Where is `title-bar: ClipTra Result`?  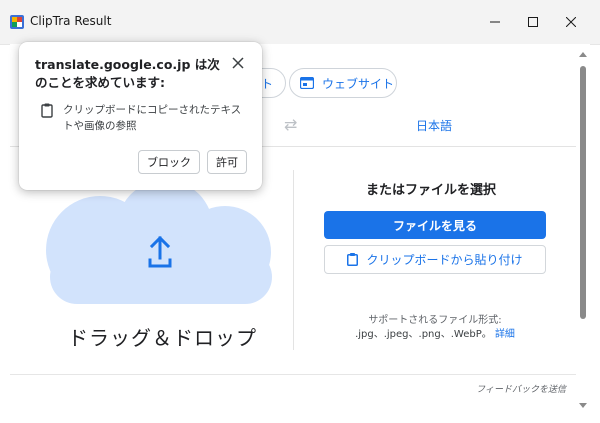 title-bar: ClipTra Result is located at coordinates (300, 22).